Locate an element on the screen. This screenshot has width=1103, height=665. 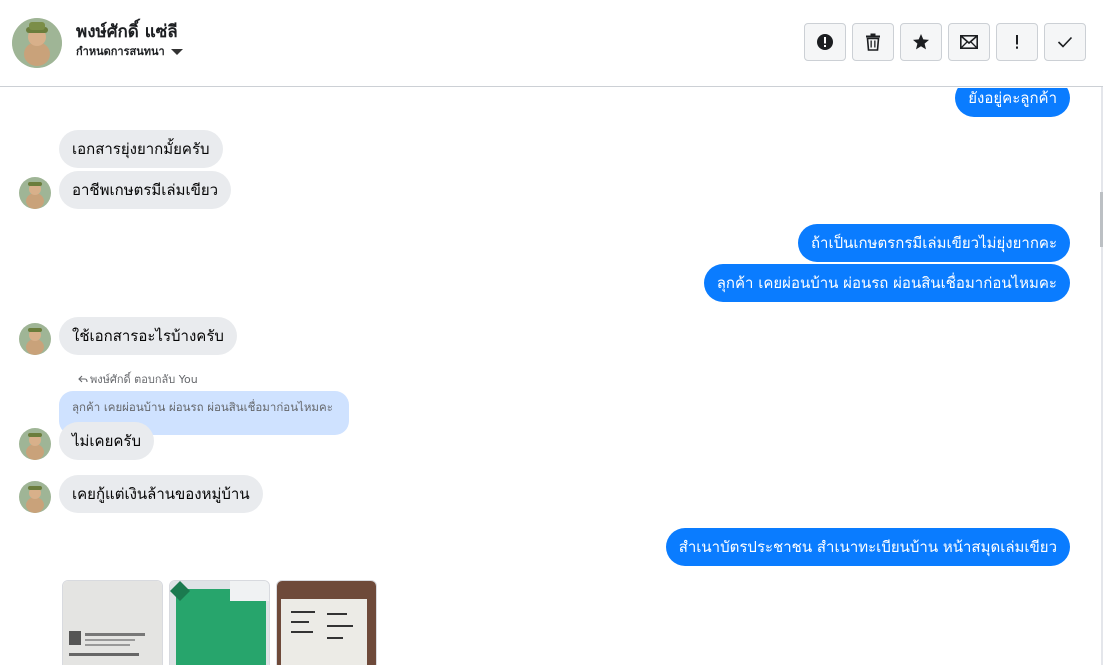
follow-up-button is located at coordinates (1017, 42).